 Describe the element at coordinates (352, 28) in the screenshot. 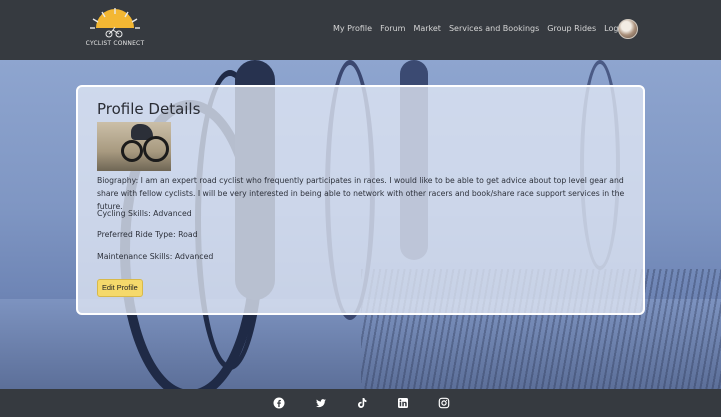

I see `nav-my-profile: My Profile` at that location.